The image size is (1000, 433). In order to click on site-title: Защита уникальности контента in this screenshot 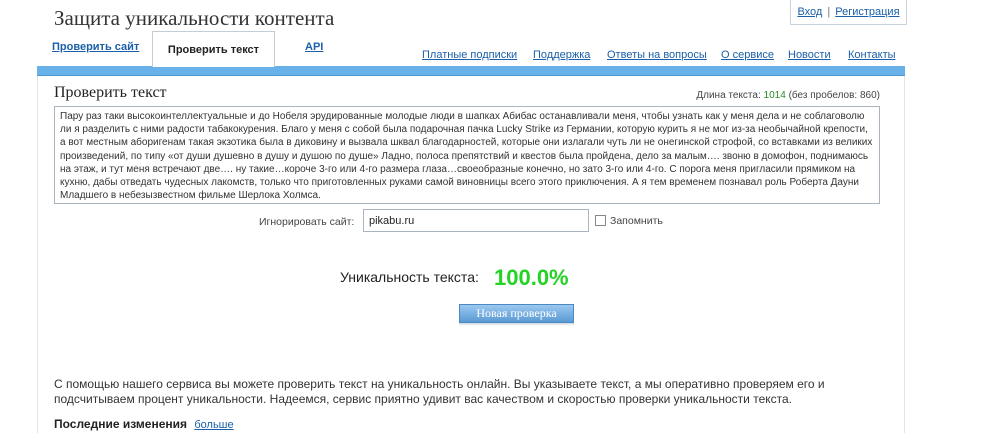, I will do `click(194, 18)`.